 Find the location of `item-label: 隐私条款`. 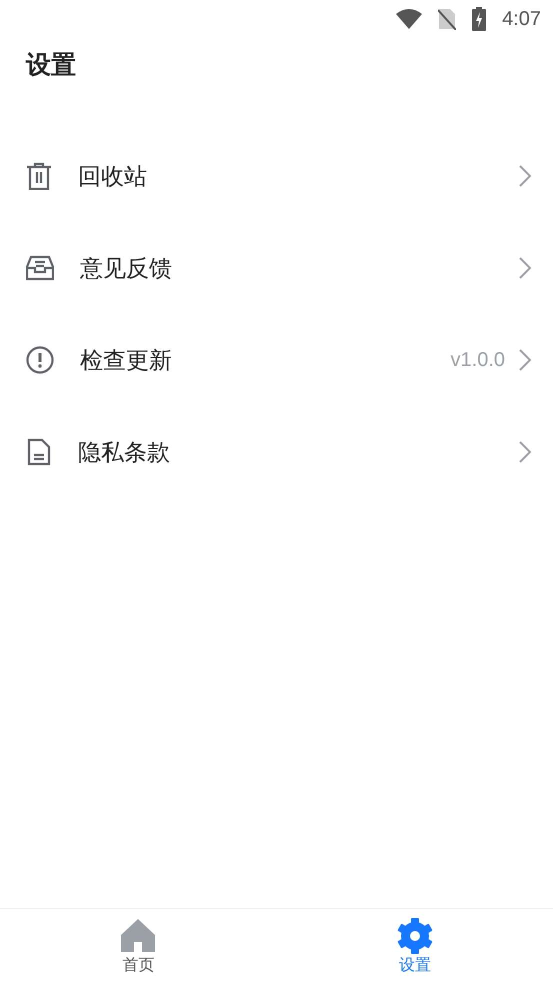

item-label: 隐私条款 is located at coordinates (124, 452).